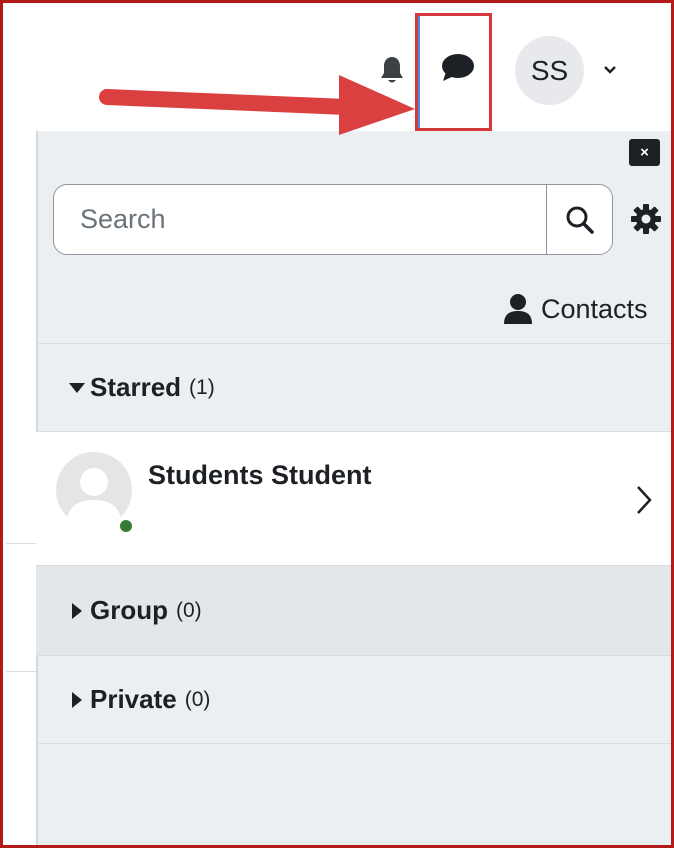  Describe the element at coordinates (77, 388) in the screenshot. I see `caret-down-icon` at that location.